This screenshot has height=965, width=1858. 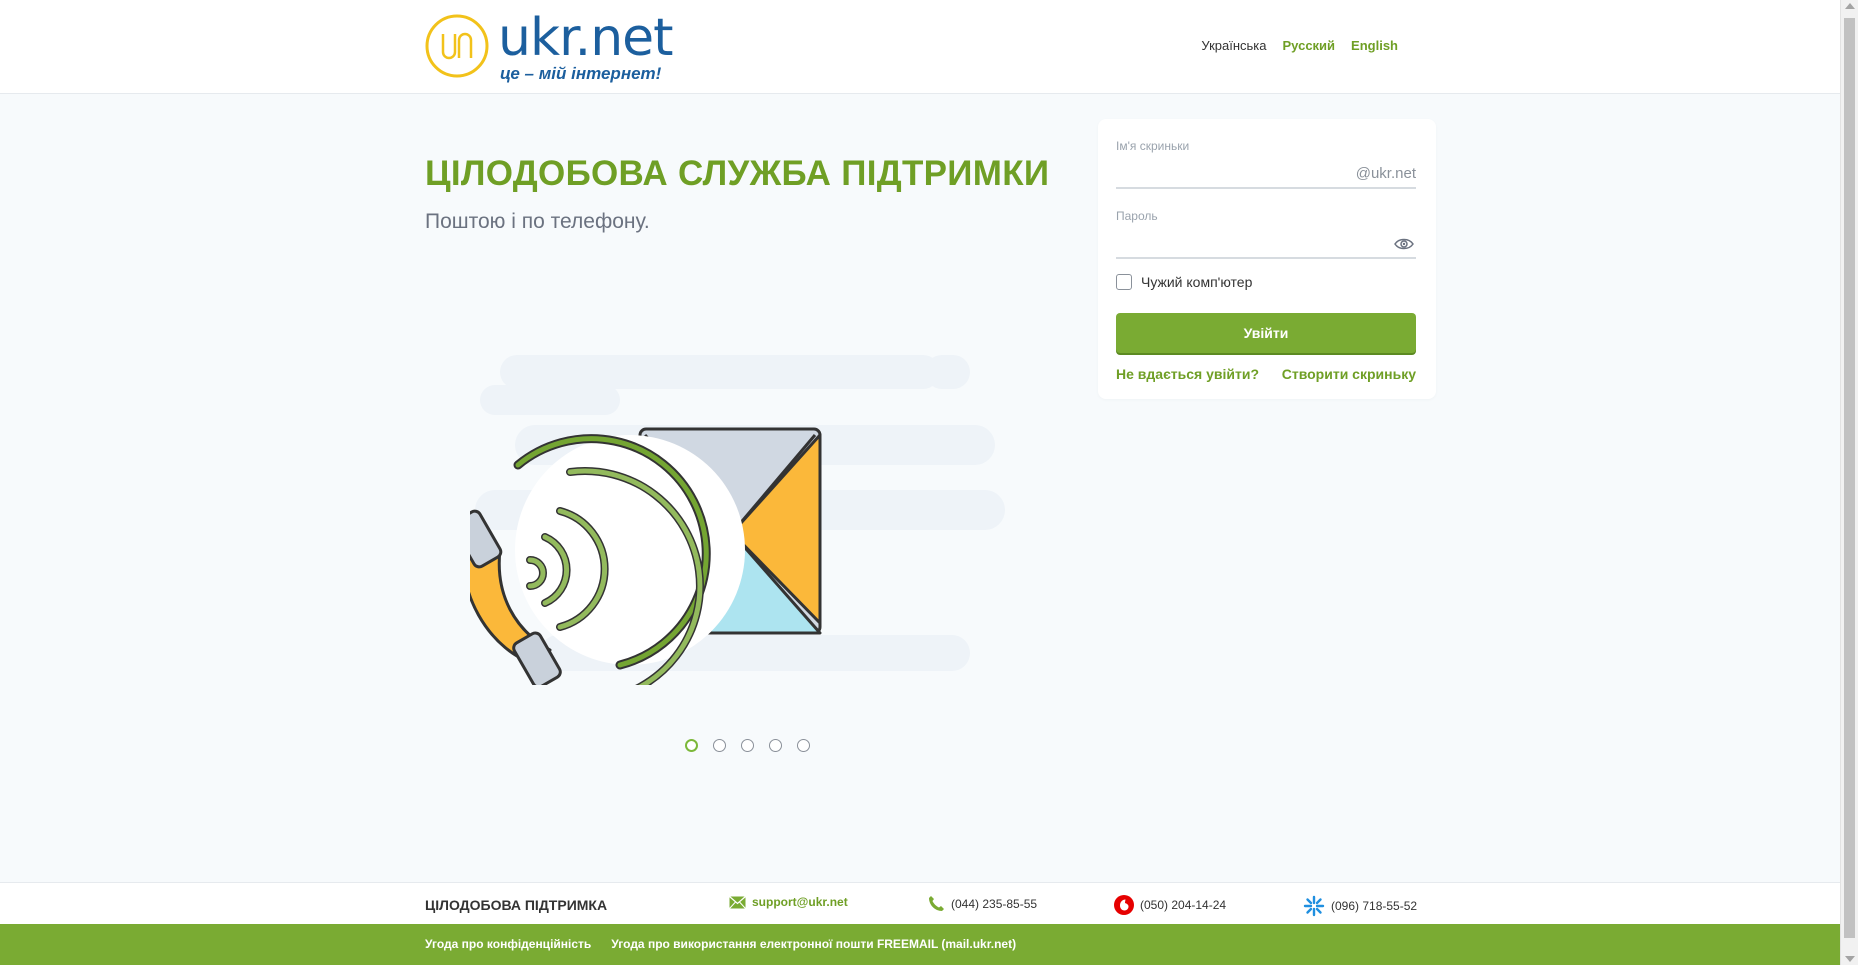 I want to click on logo-text: ukr.net, so click(x=586, y=38).